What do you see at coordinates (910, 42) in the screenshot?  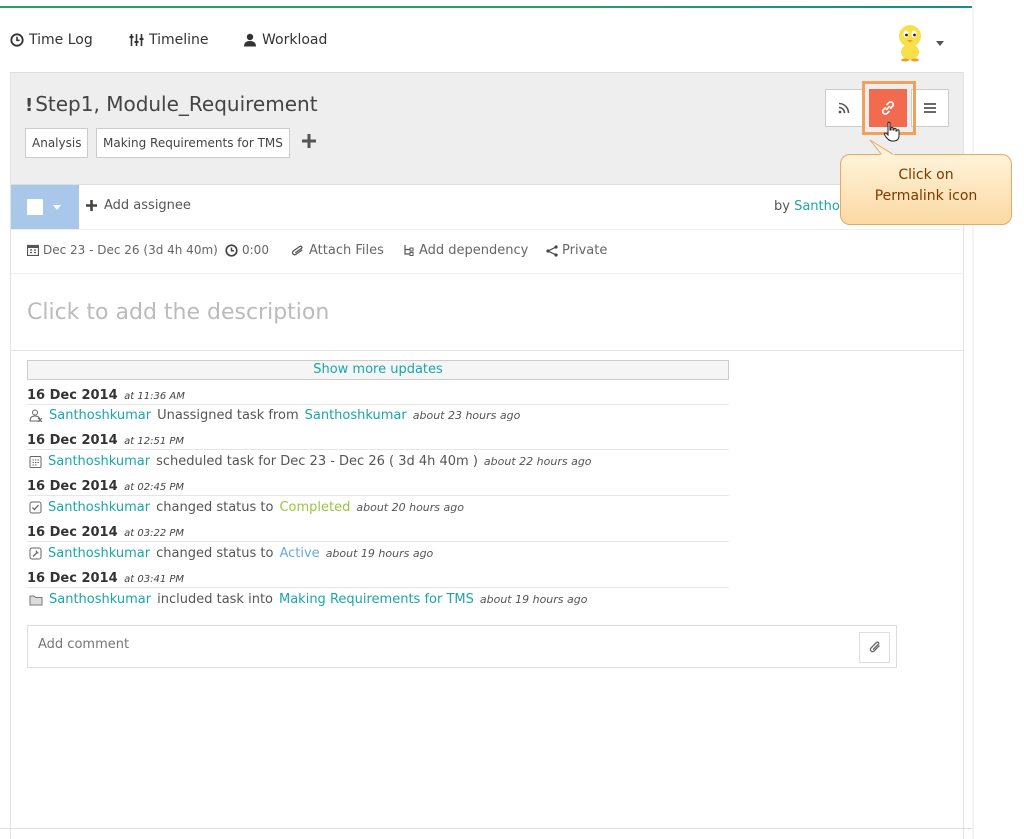 I see `avatar` at bounding box center [910, 42].